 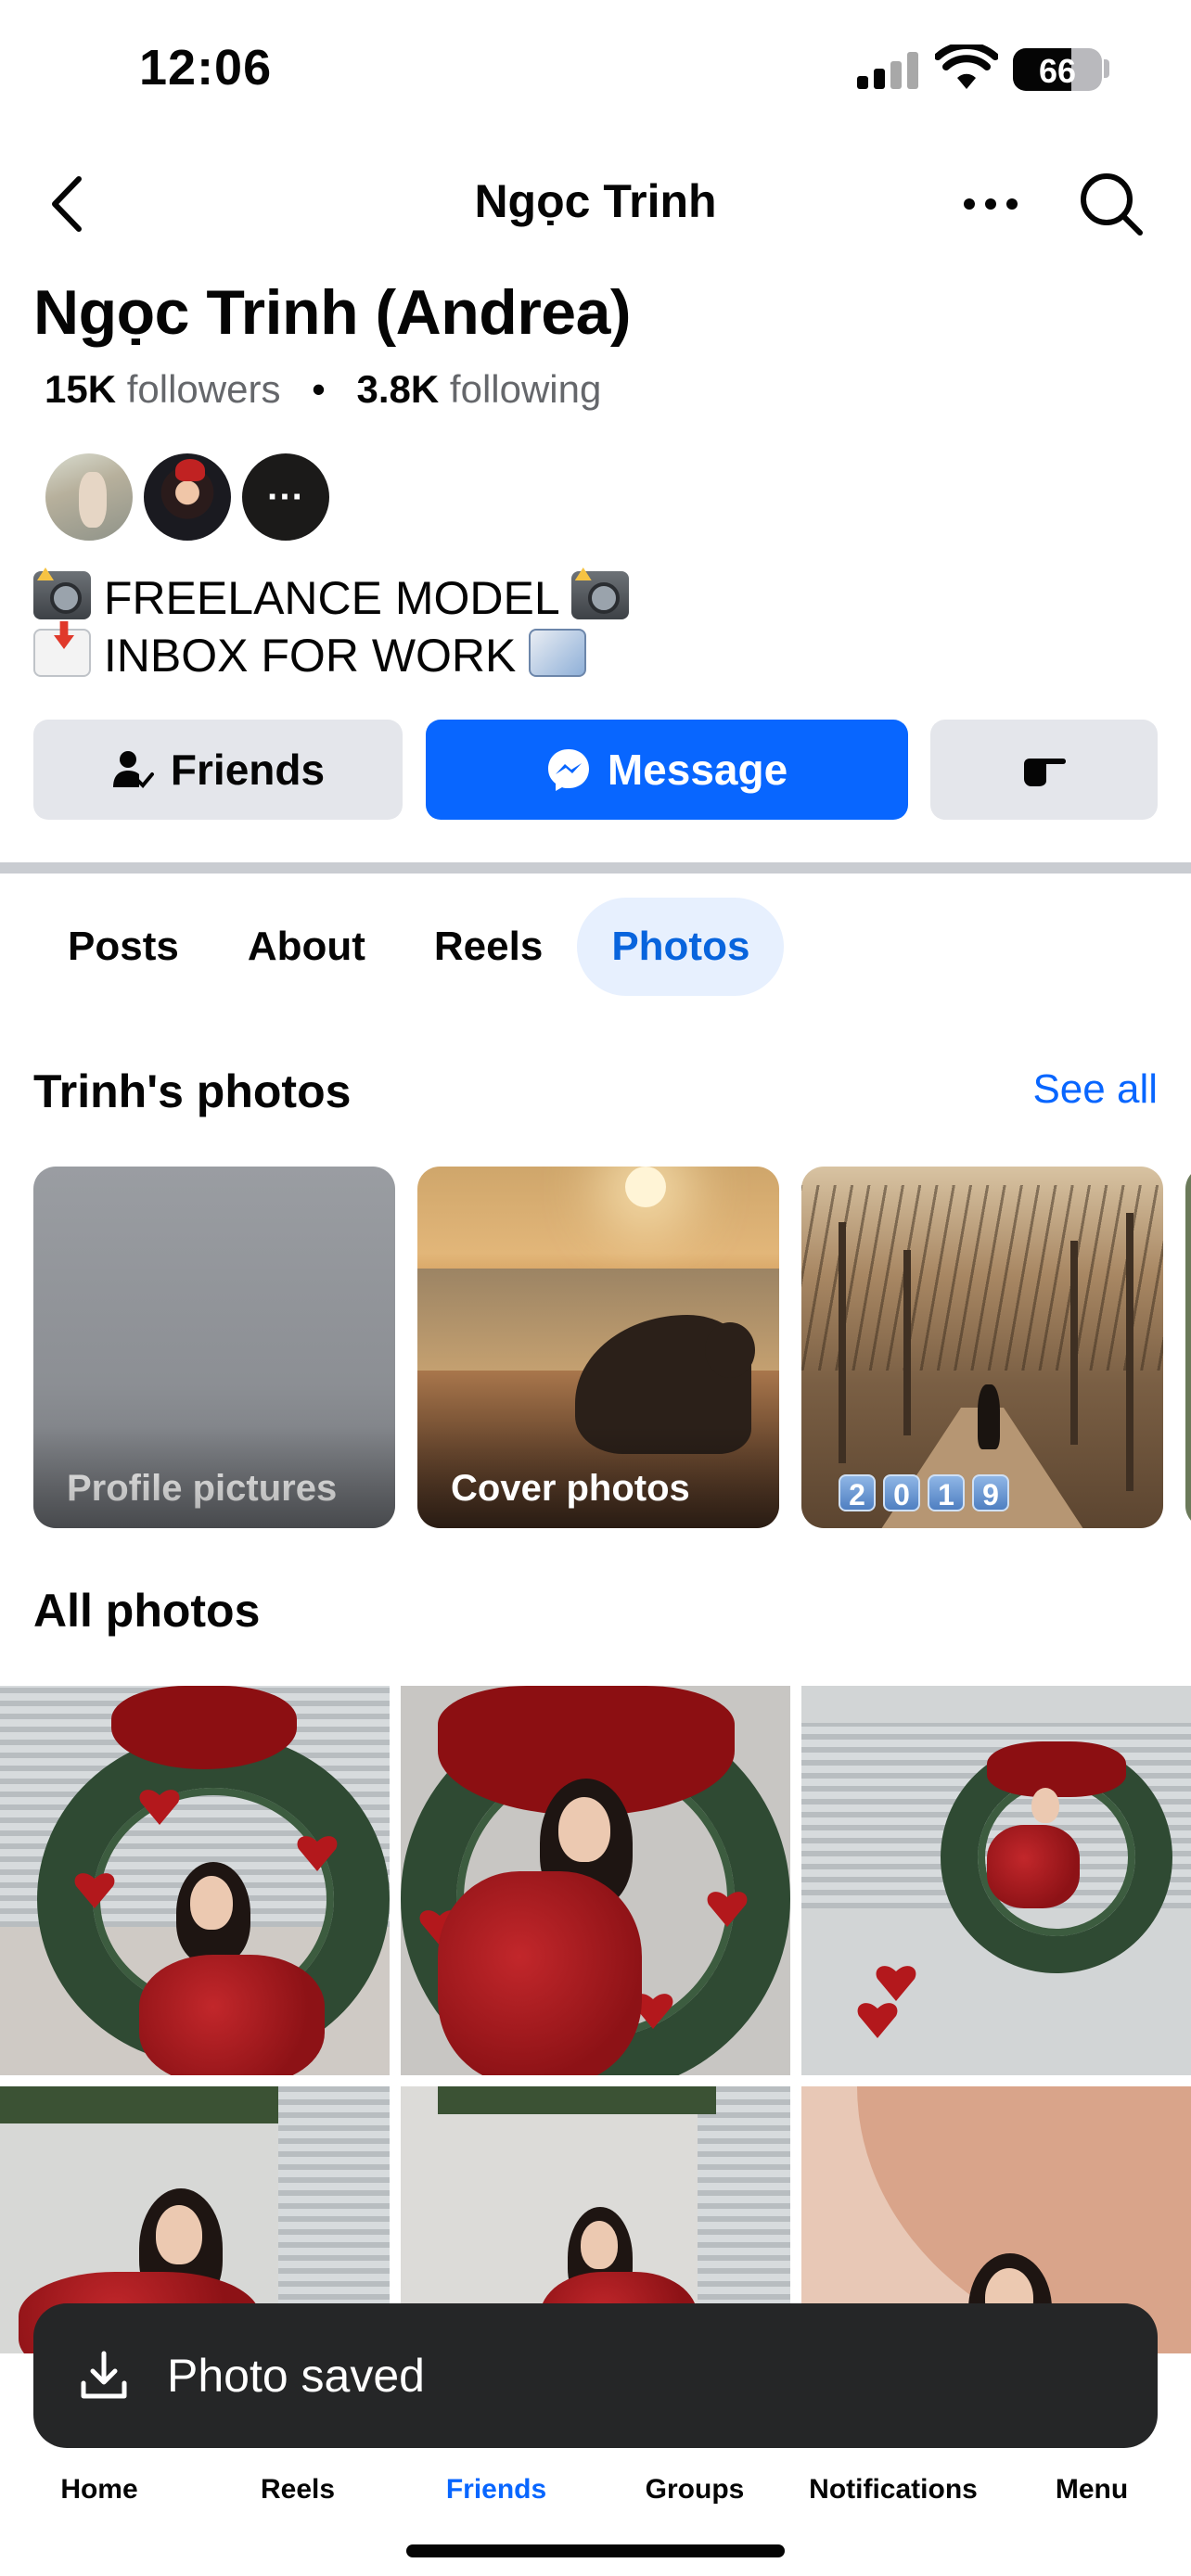 I want to click on more-dots-icon, so click(x=991, y=204).